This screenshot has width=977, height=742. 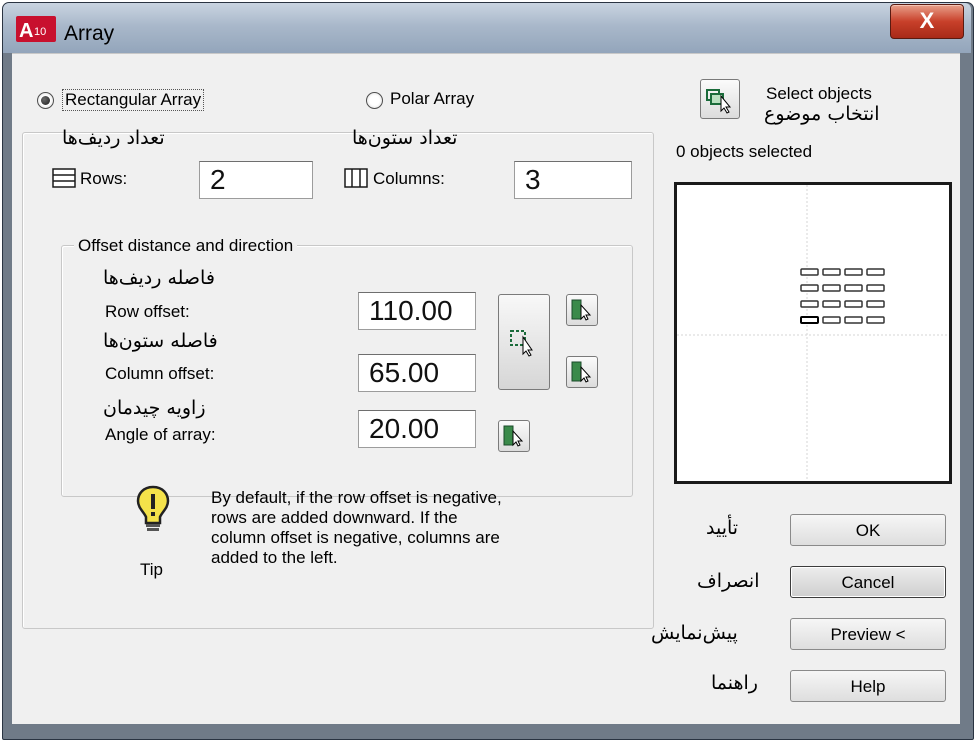 I want to click on pick-column-offset-icon, so click(x=581, y=372).